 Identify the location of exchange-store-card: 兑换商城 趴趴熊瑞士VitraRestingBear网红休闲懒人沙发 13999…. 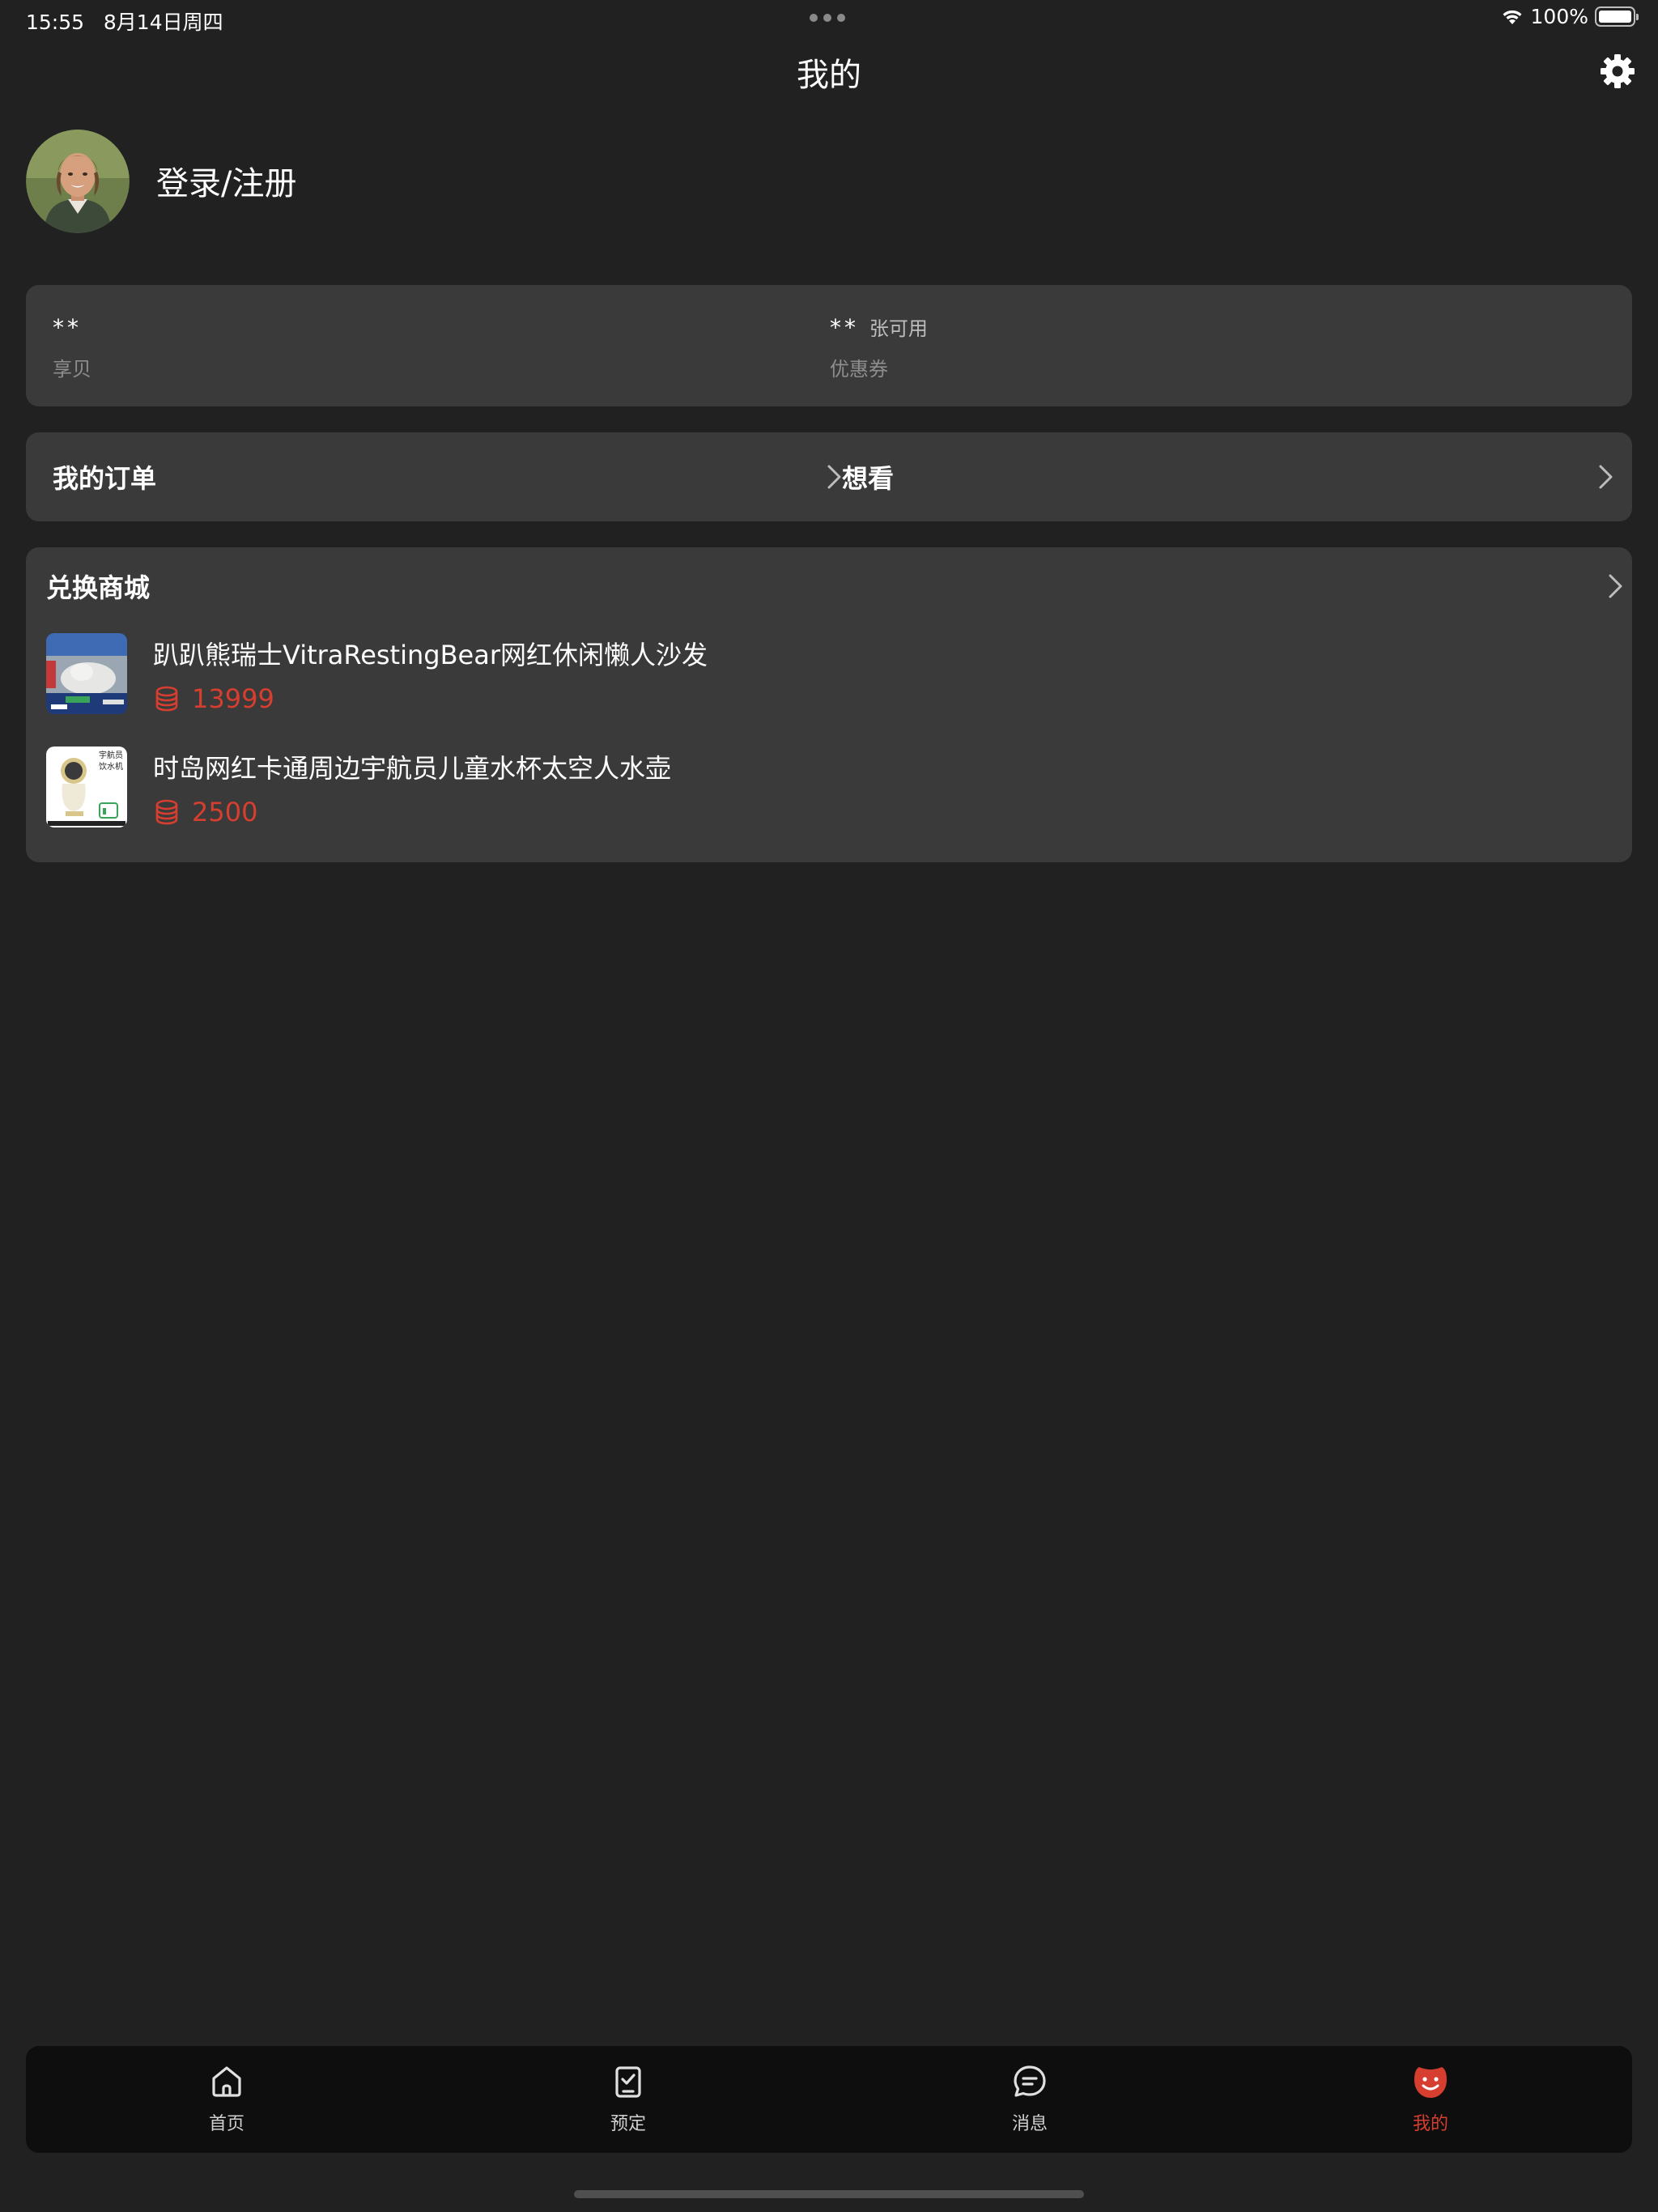
(829, 705).